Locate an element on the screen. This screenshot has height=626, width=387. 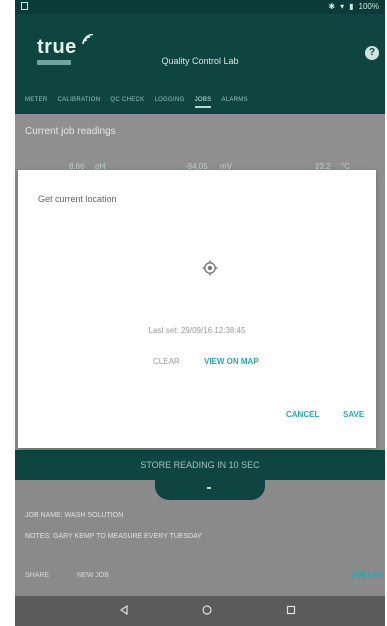
battery-text: 100% is located at coordinates (368, 6).